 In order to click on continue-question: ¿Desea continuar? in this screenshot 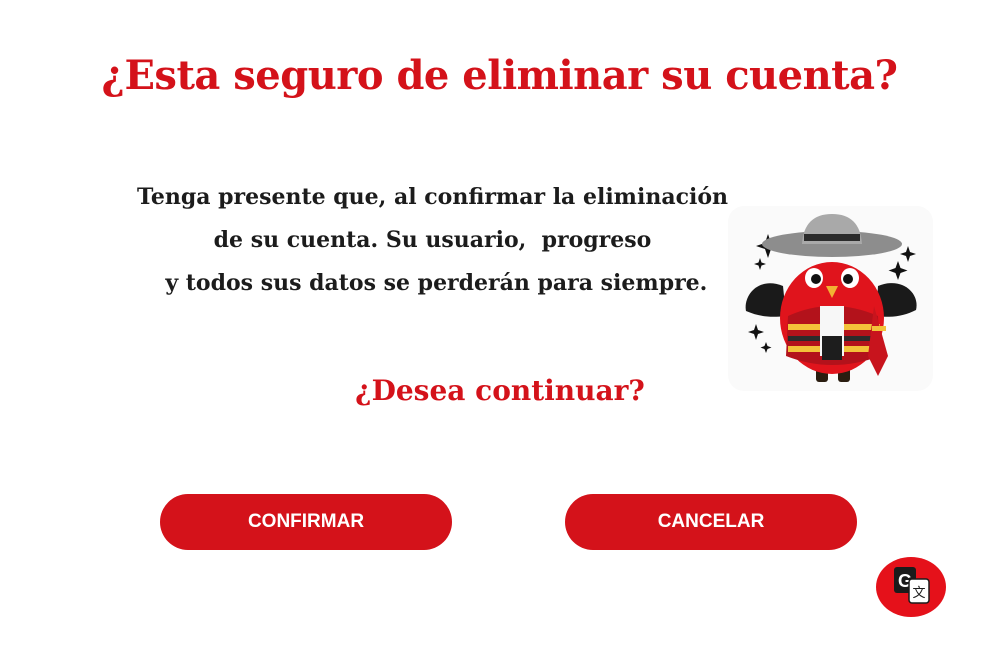, I will do `click(500, 390)`.